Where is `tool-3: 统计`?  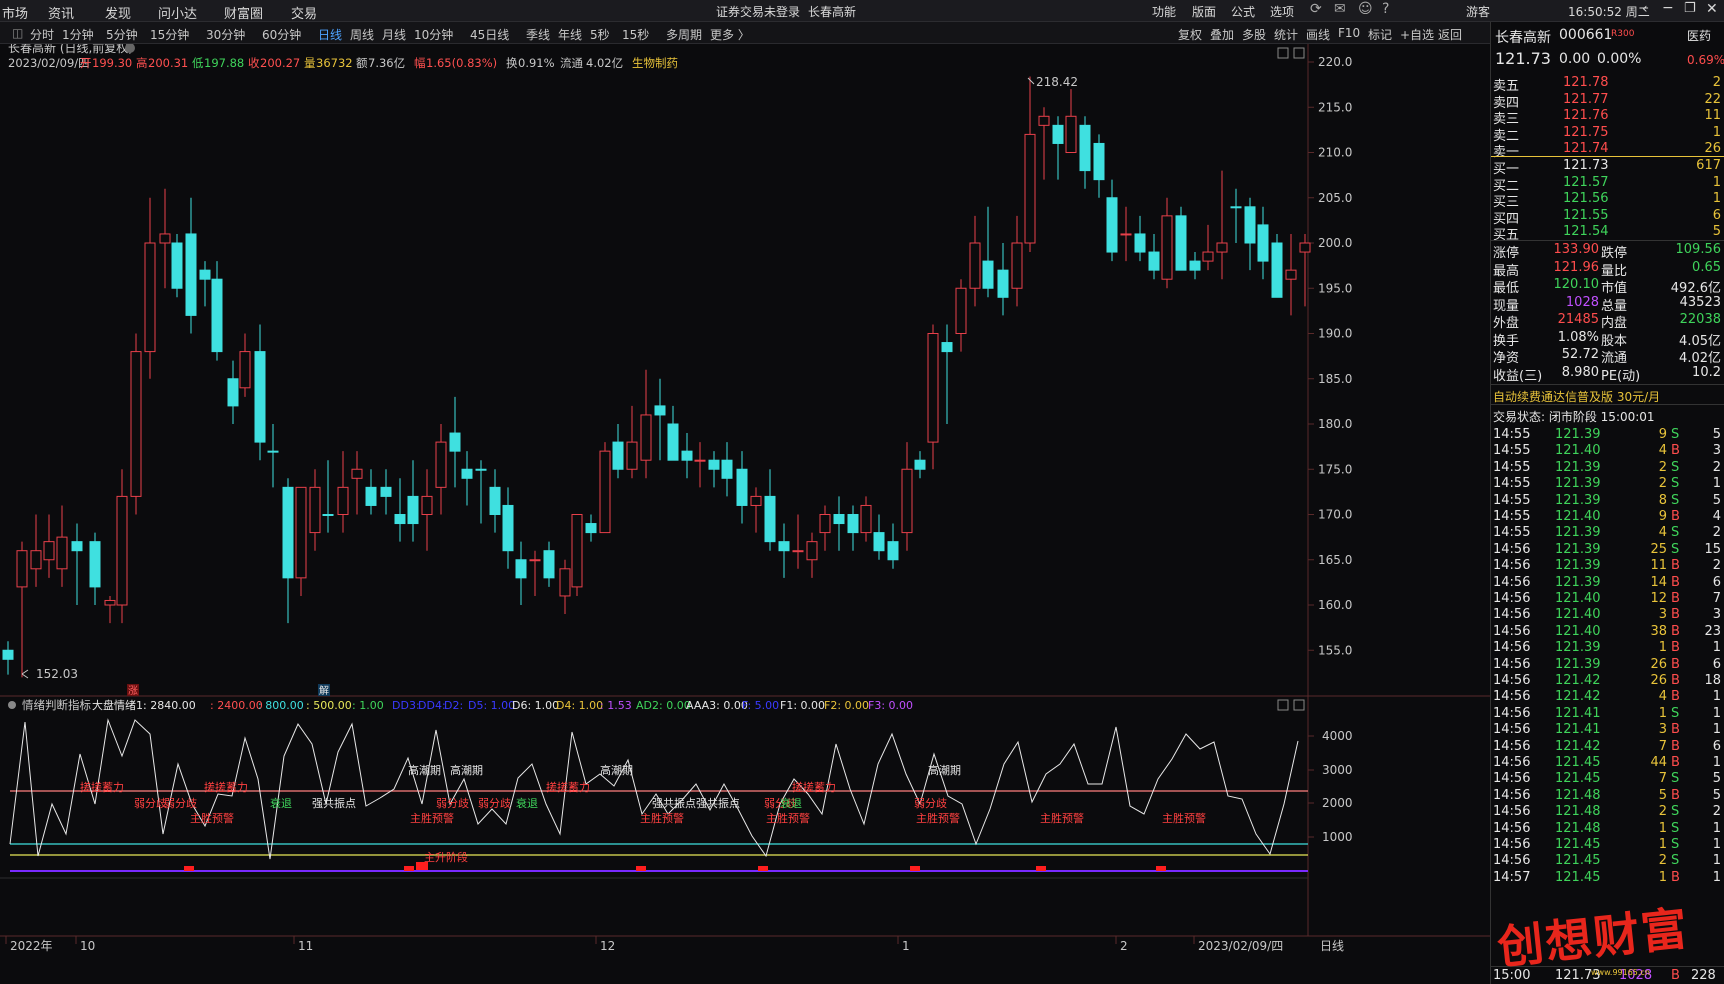
tool-3: 统计 is located at coordinates (1286, 34).